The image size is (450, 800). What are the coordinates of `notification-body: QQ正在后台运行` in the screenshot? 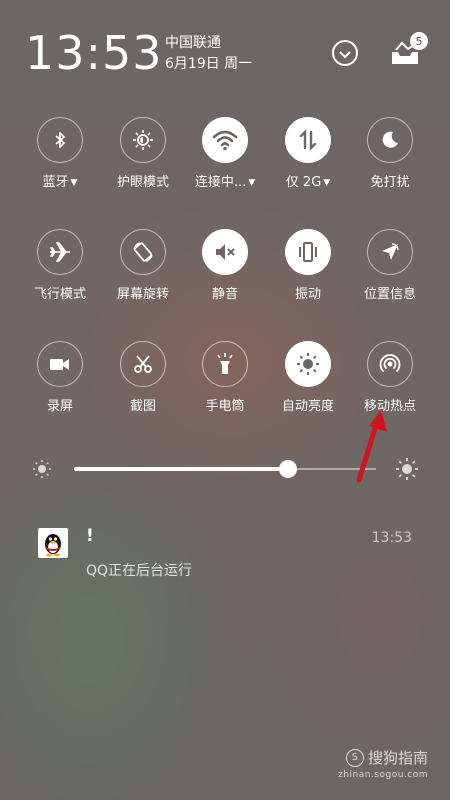 It's located at (139, 571).